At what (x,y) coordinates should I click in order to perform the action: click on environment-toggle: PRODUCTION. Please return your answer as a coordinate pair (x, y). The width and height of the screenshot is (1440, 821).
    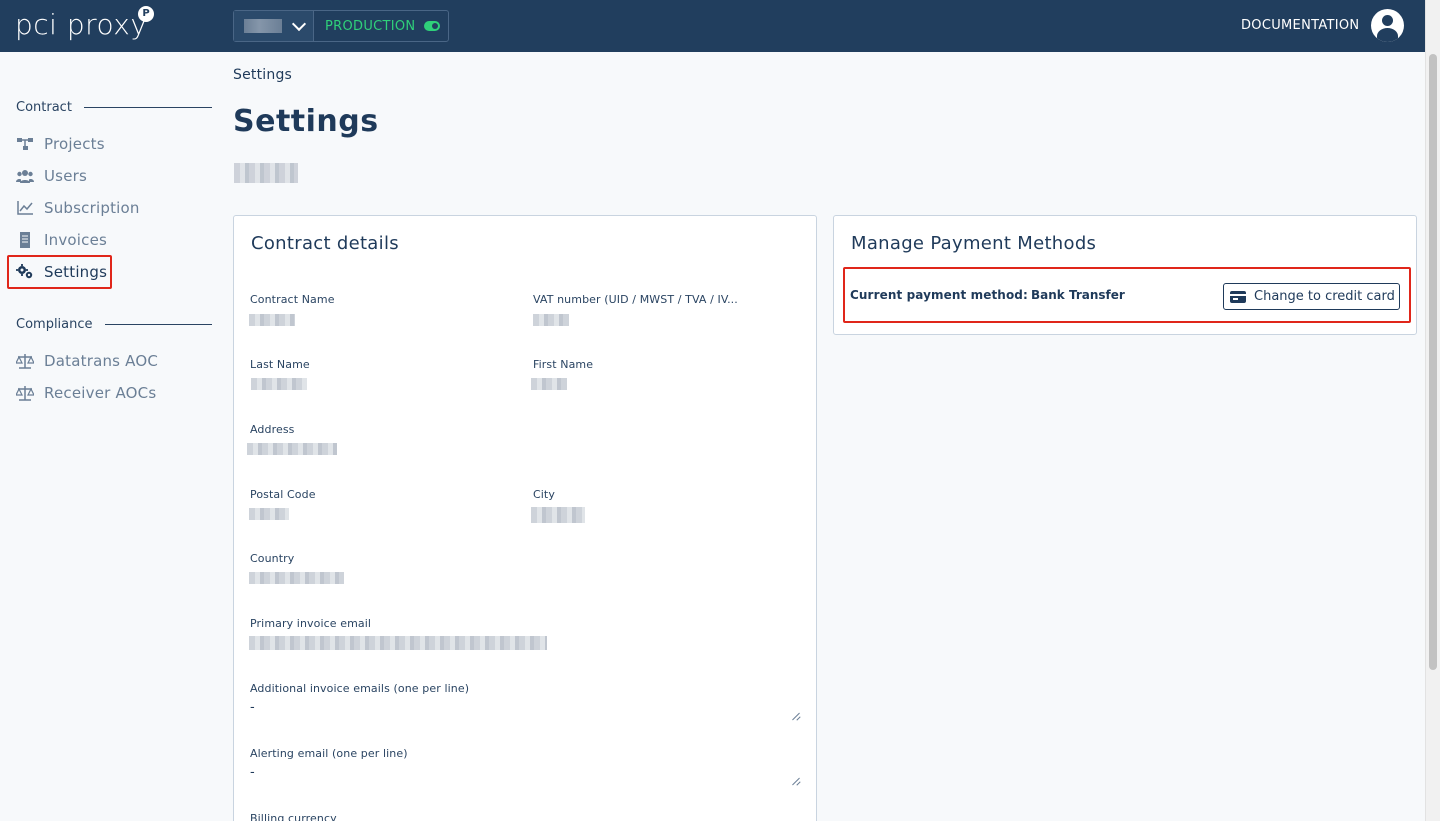
    Looking at the image, I should click on (381, 26).